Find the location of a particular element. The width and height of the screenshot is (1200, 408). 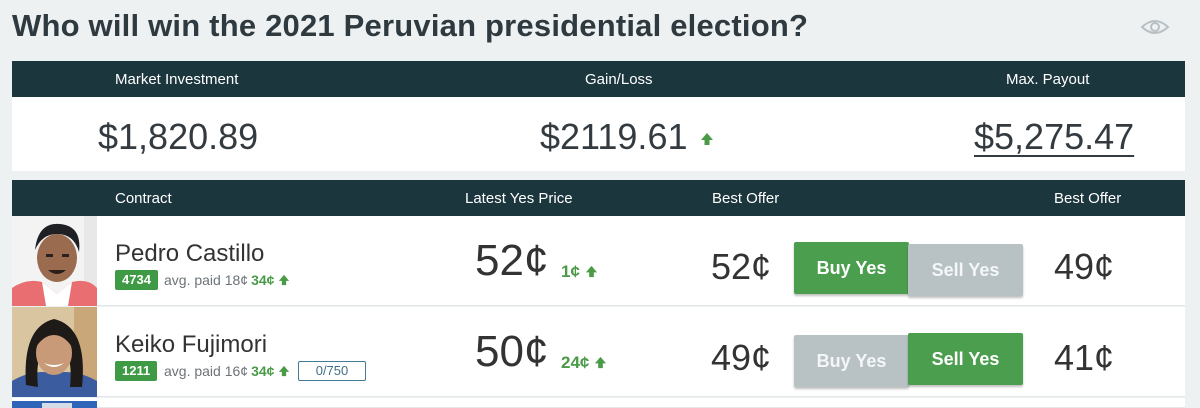

price-change: 1¢ is located at coordinates (579, 272).